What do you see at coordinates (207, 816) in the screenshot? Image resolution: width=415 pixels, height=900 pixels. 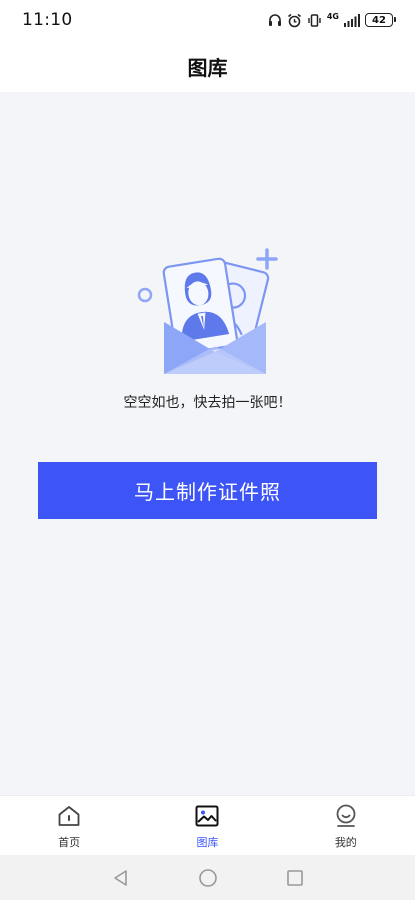 I see `gallery-icon` at bounding box center [207, 816].